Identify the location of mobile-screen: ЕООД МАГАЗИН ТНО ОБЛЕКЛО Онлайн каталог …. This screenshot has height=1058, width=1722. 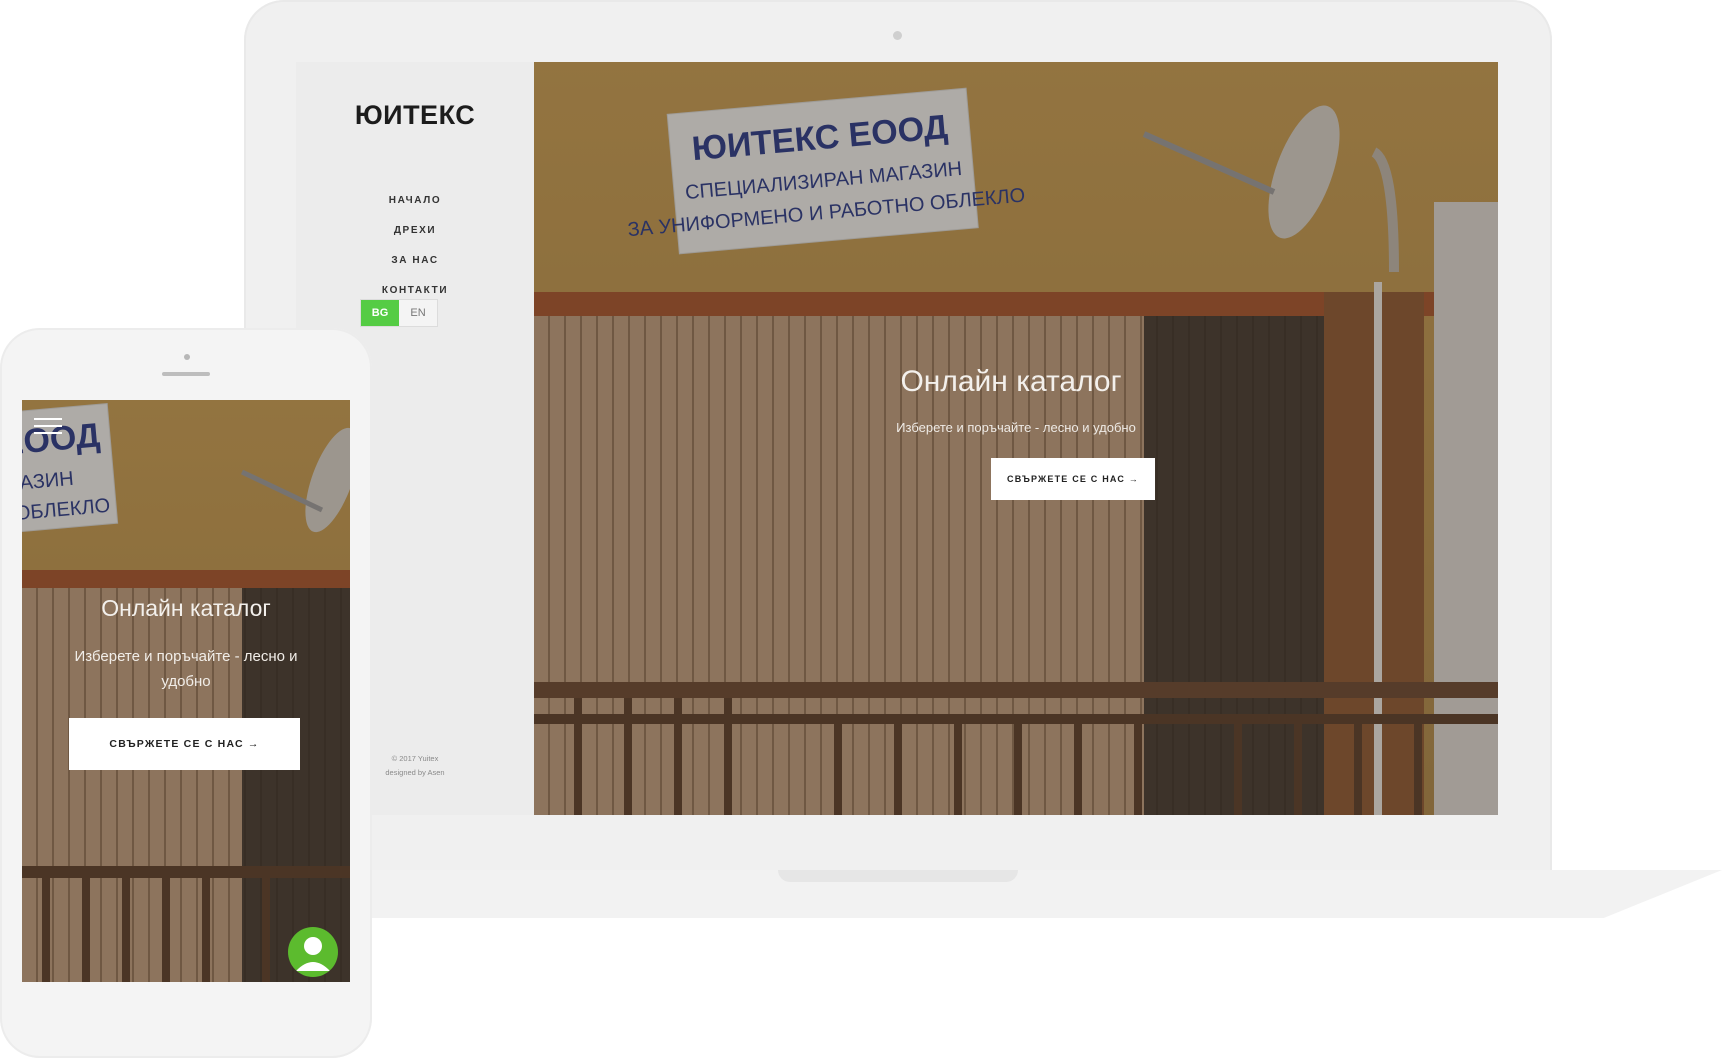
(186, 691).